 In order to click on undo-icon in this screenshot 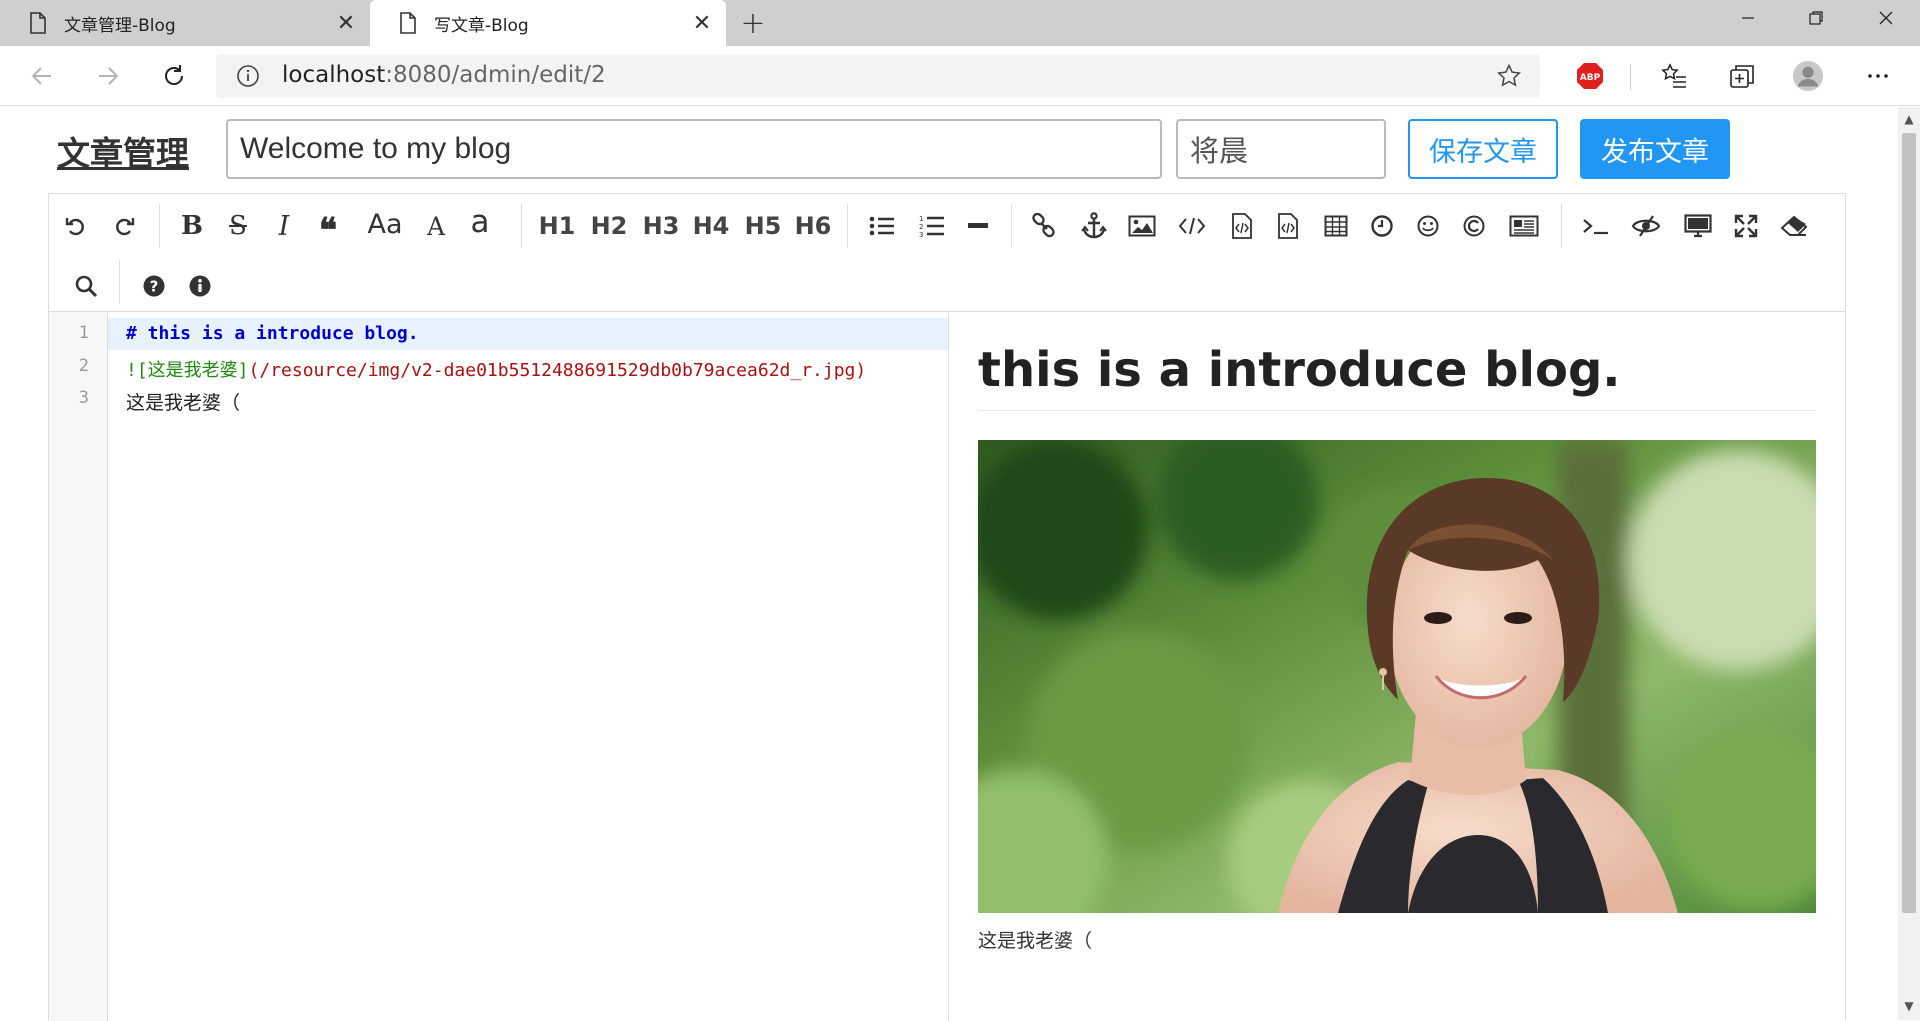, I will do `click(76, 226)`.